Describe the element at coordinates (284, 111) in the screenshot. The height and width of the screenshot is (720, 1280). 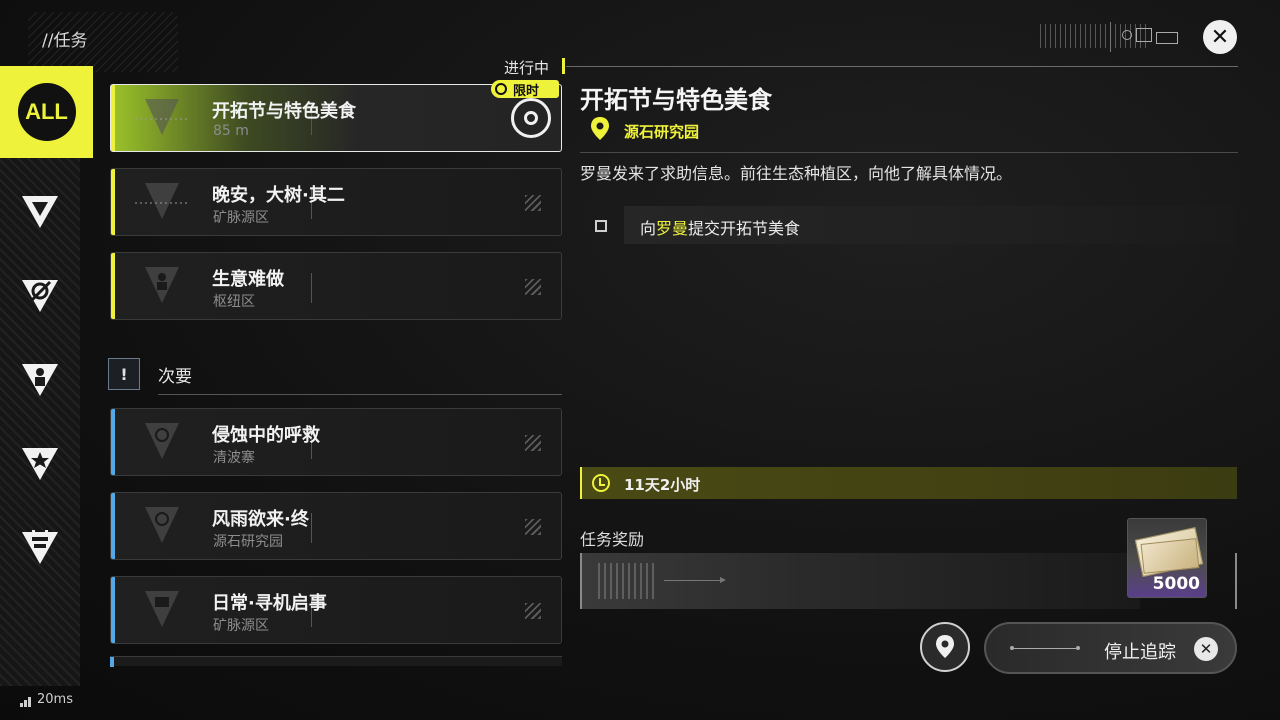
I see `quest-title: 开拓节与特色美食` at that location.